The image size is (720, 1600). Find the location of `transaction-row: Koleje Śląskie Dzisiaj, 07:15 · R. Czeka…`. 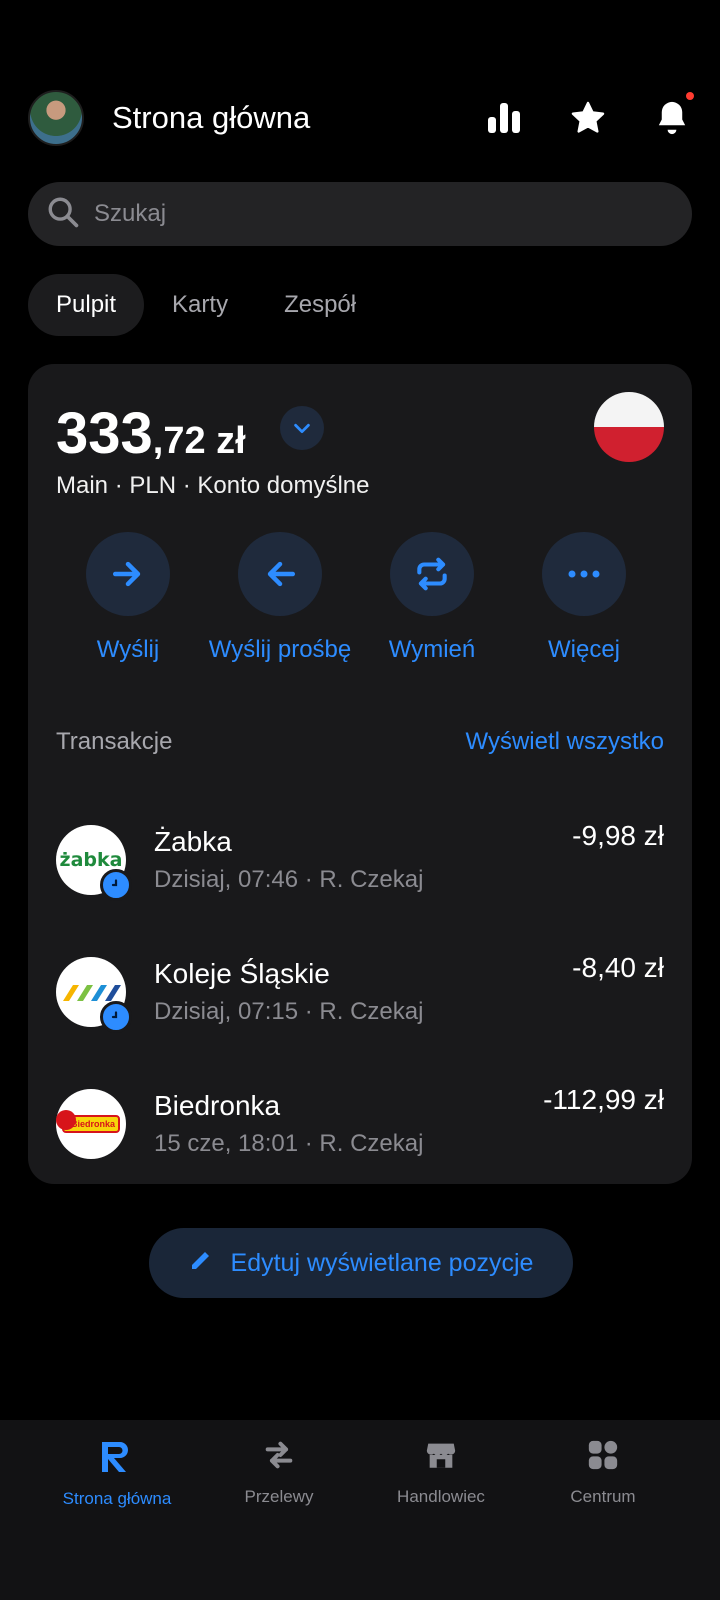

transaction-row: Koleje Śląskie Dzisiaj, 07:15 · R. Czeka… is located at coordinates (360, 992).